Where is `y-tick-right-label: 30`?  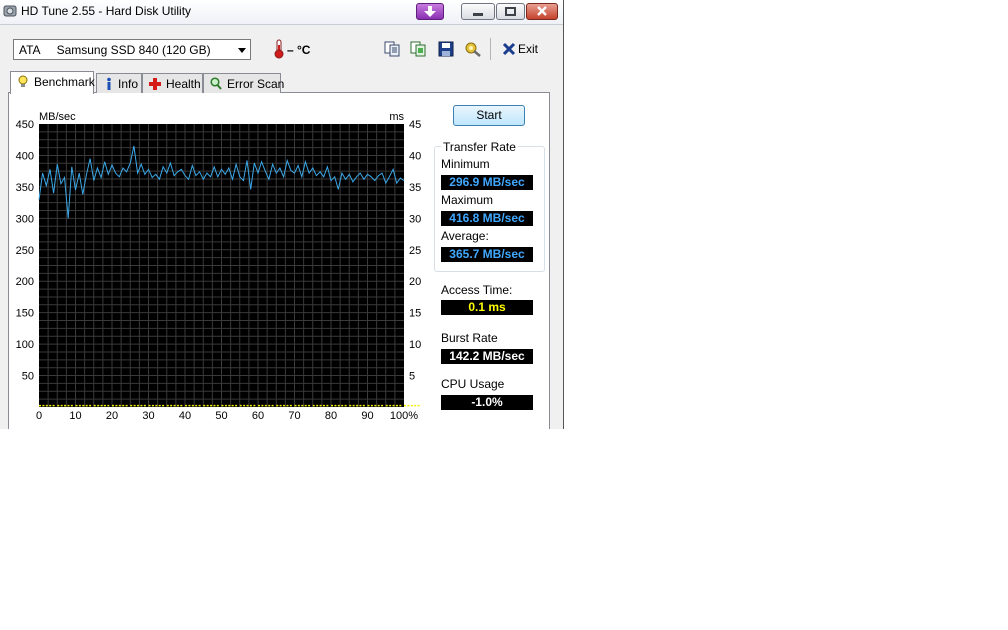
y-tick-right-label: 30 is located at coordinates (415, 219).